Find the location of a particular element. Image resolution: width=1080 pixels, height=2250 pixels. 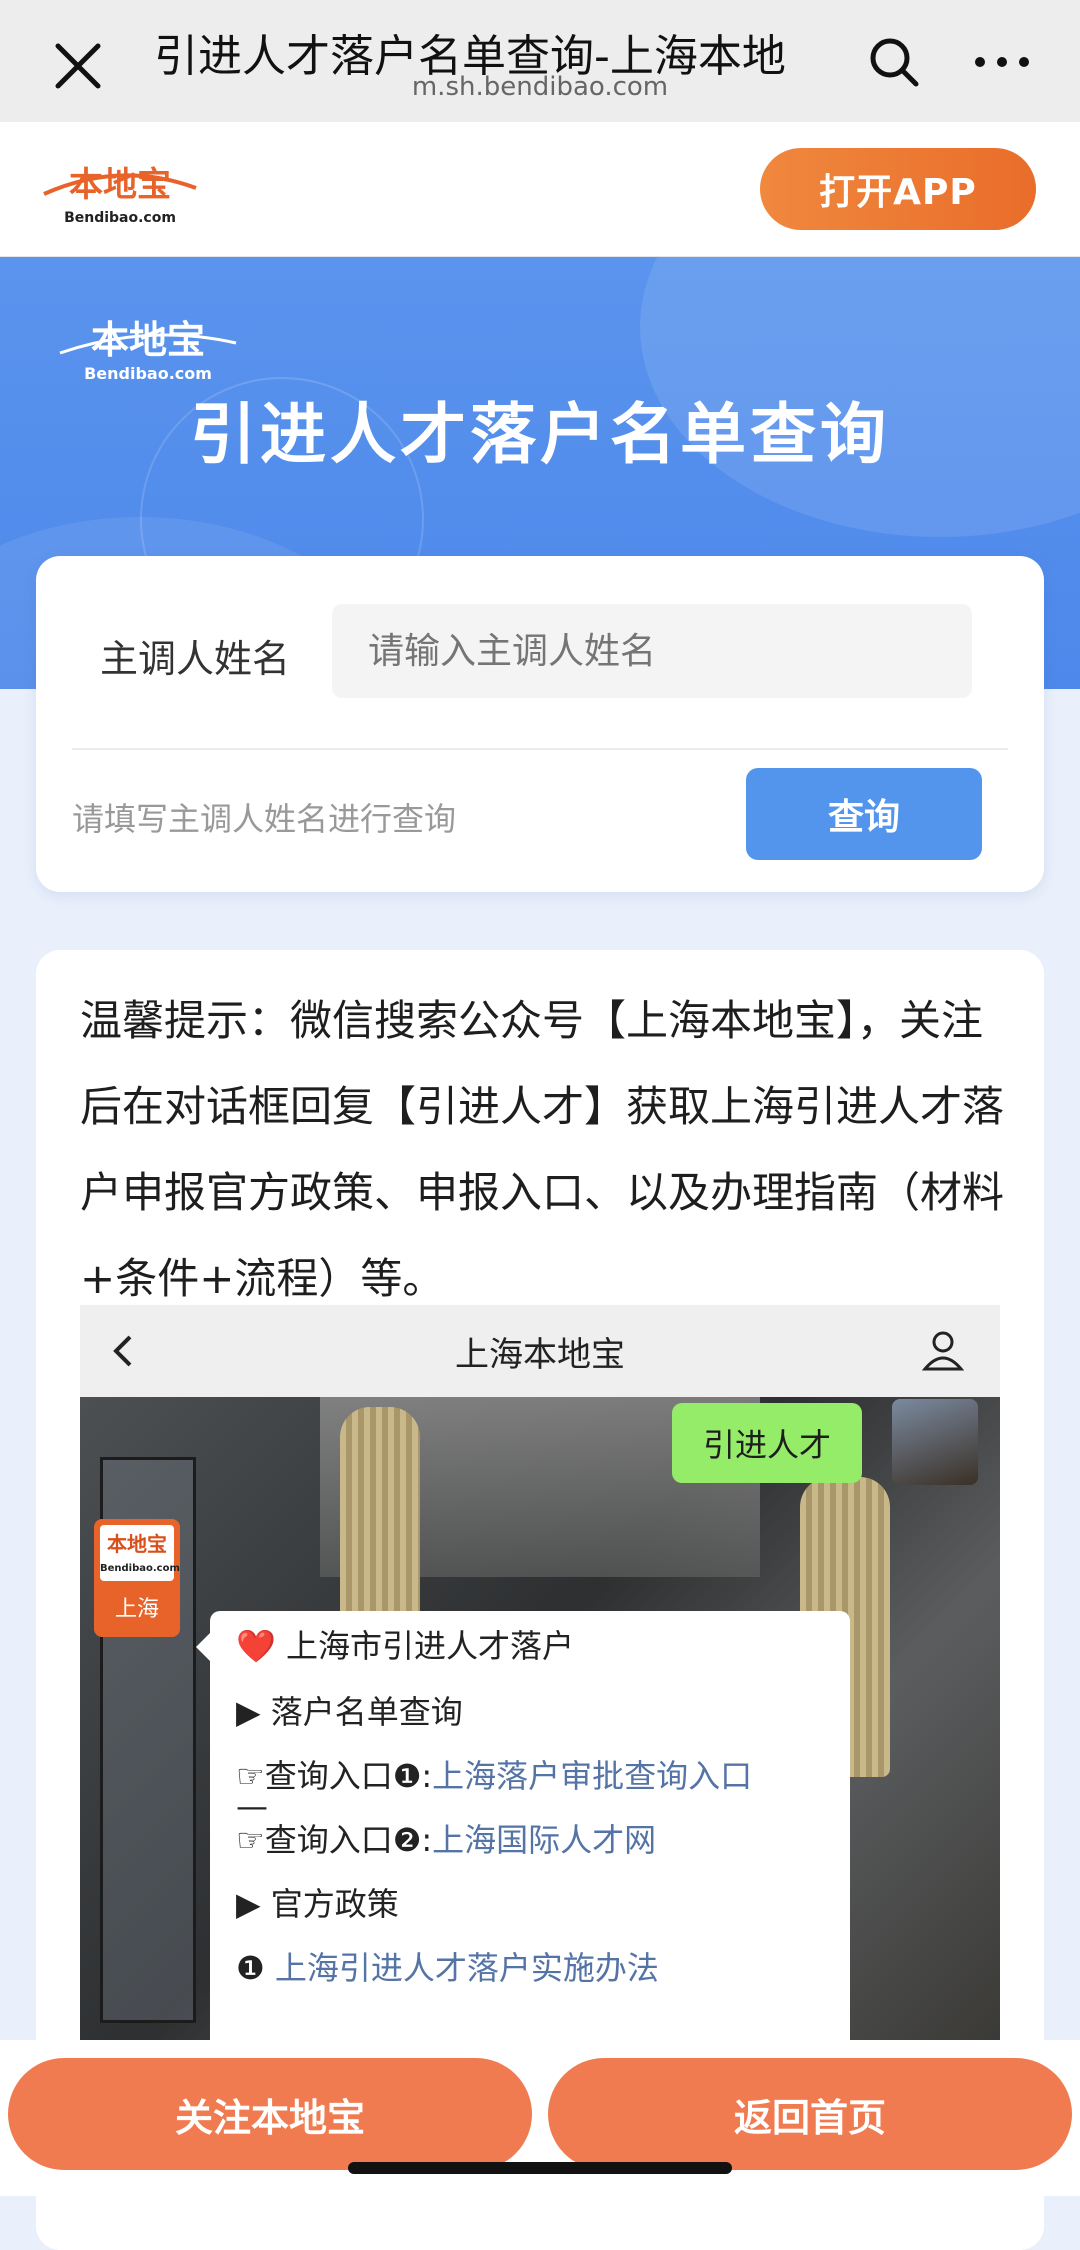

entry-1-link: 上海落户审批查询入口 is located at coordinates (592, 1776).